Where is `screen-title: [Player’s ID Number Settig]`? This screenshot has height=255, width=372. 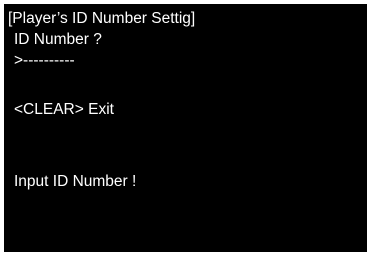 screen-title: [Player’s ID Number Settig] is located at coordinates (102, 18).